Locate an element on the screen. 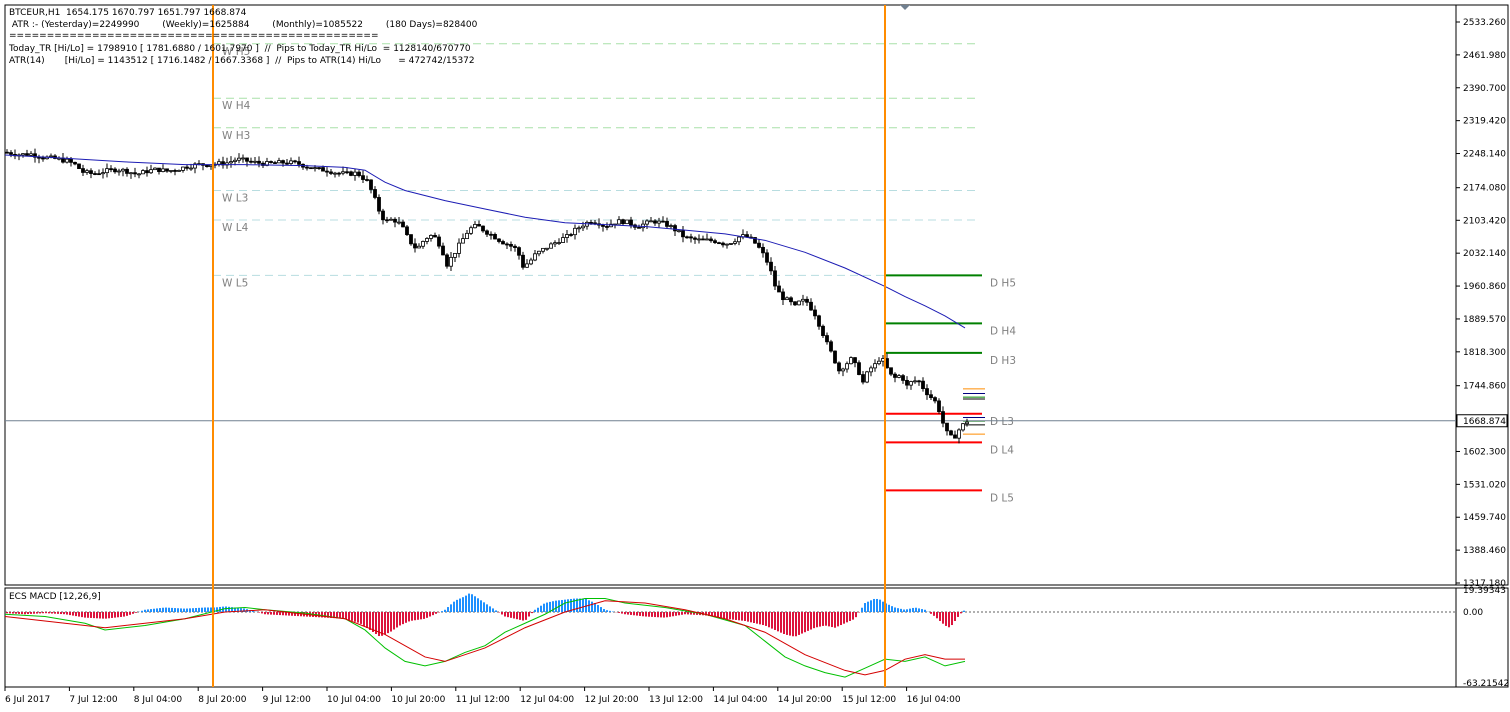 This screenshot has width=1510, height=712. time-tick-label: 16 Jul 04:00 is located at coordinates (934, 700).